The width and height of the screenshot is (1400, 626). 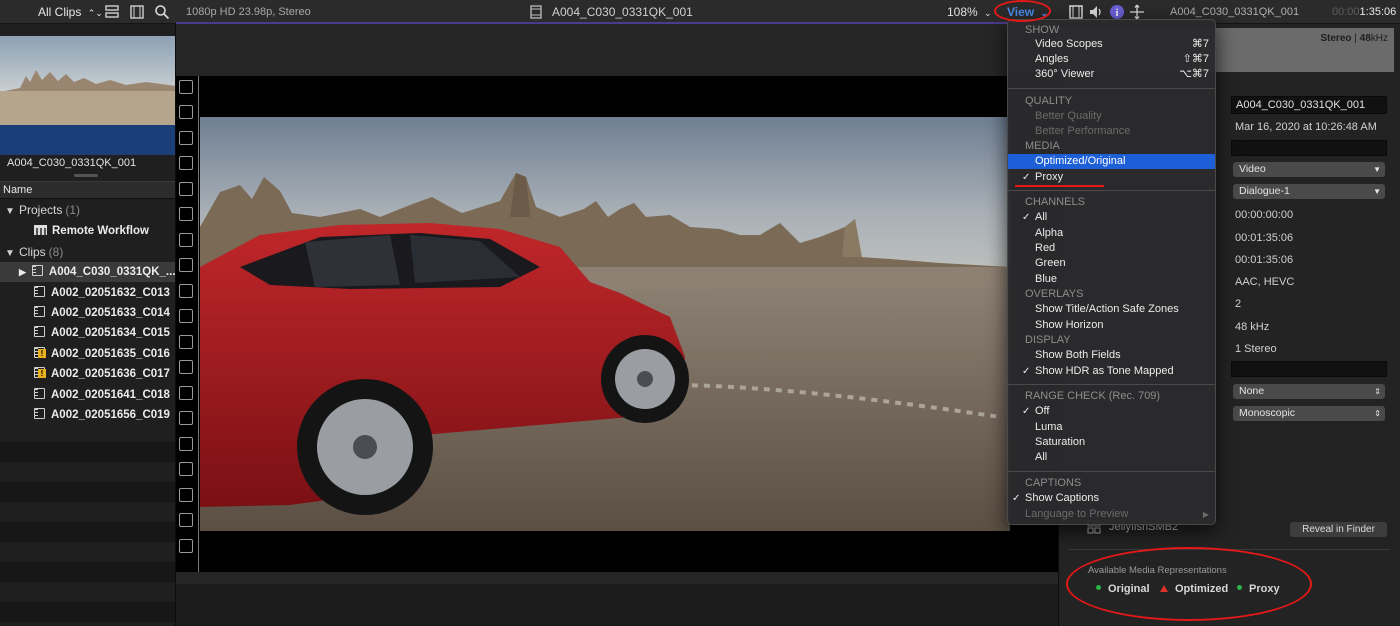 I want to click on menu-item-both-fields: Show Both Fields, so click(x=1111, y=355).